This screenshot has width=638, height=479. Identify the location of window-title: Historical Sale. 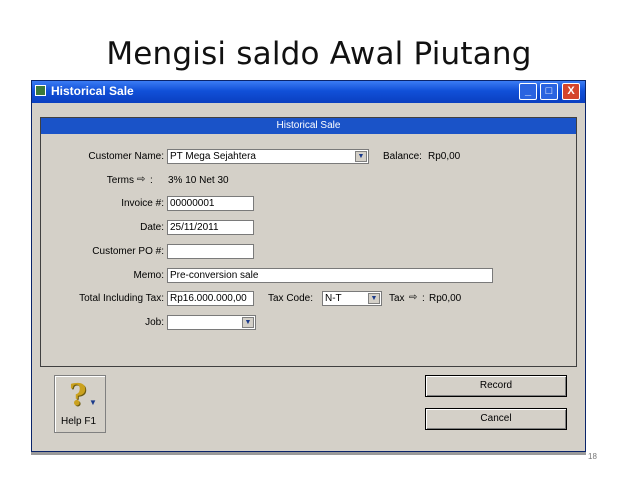
(92, 91).